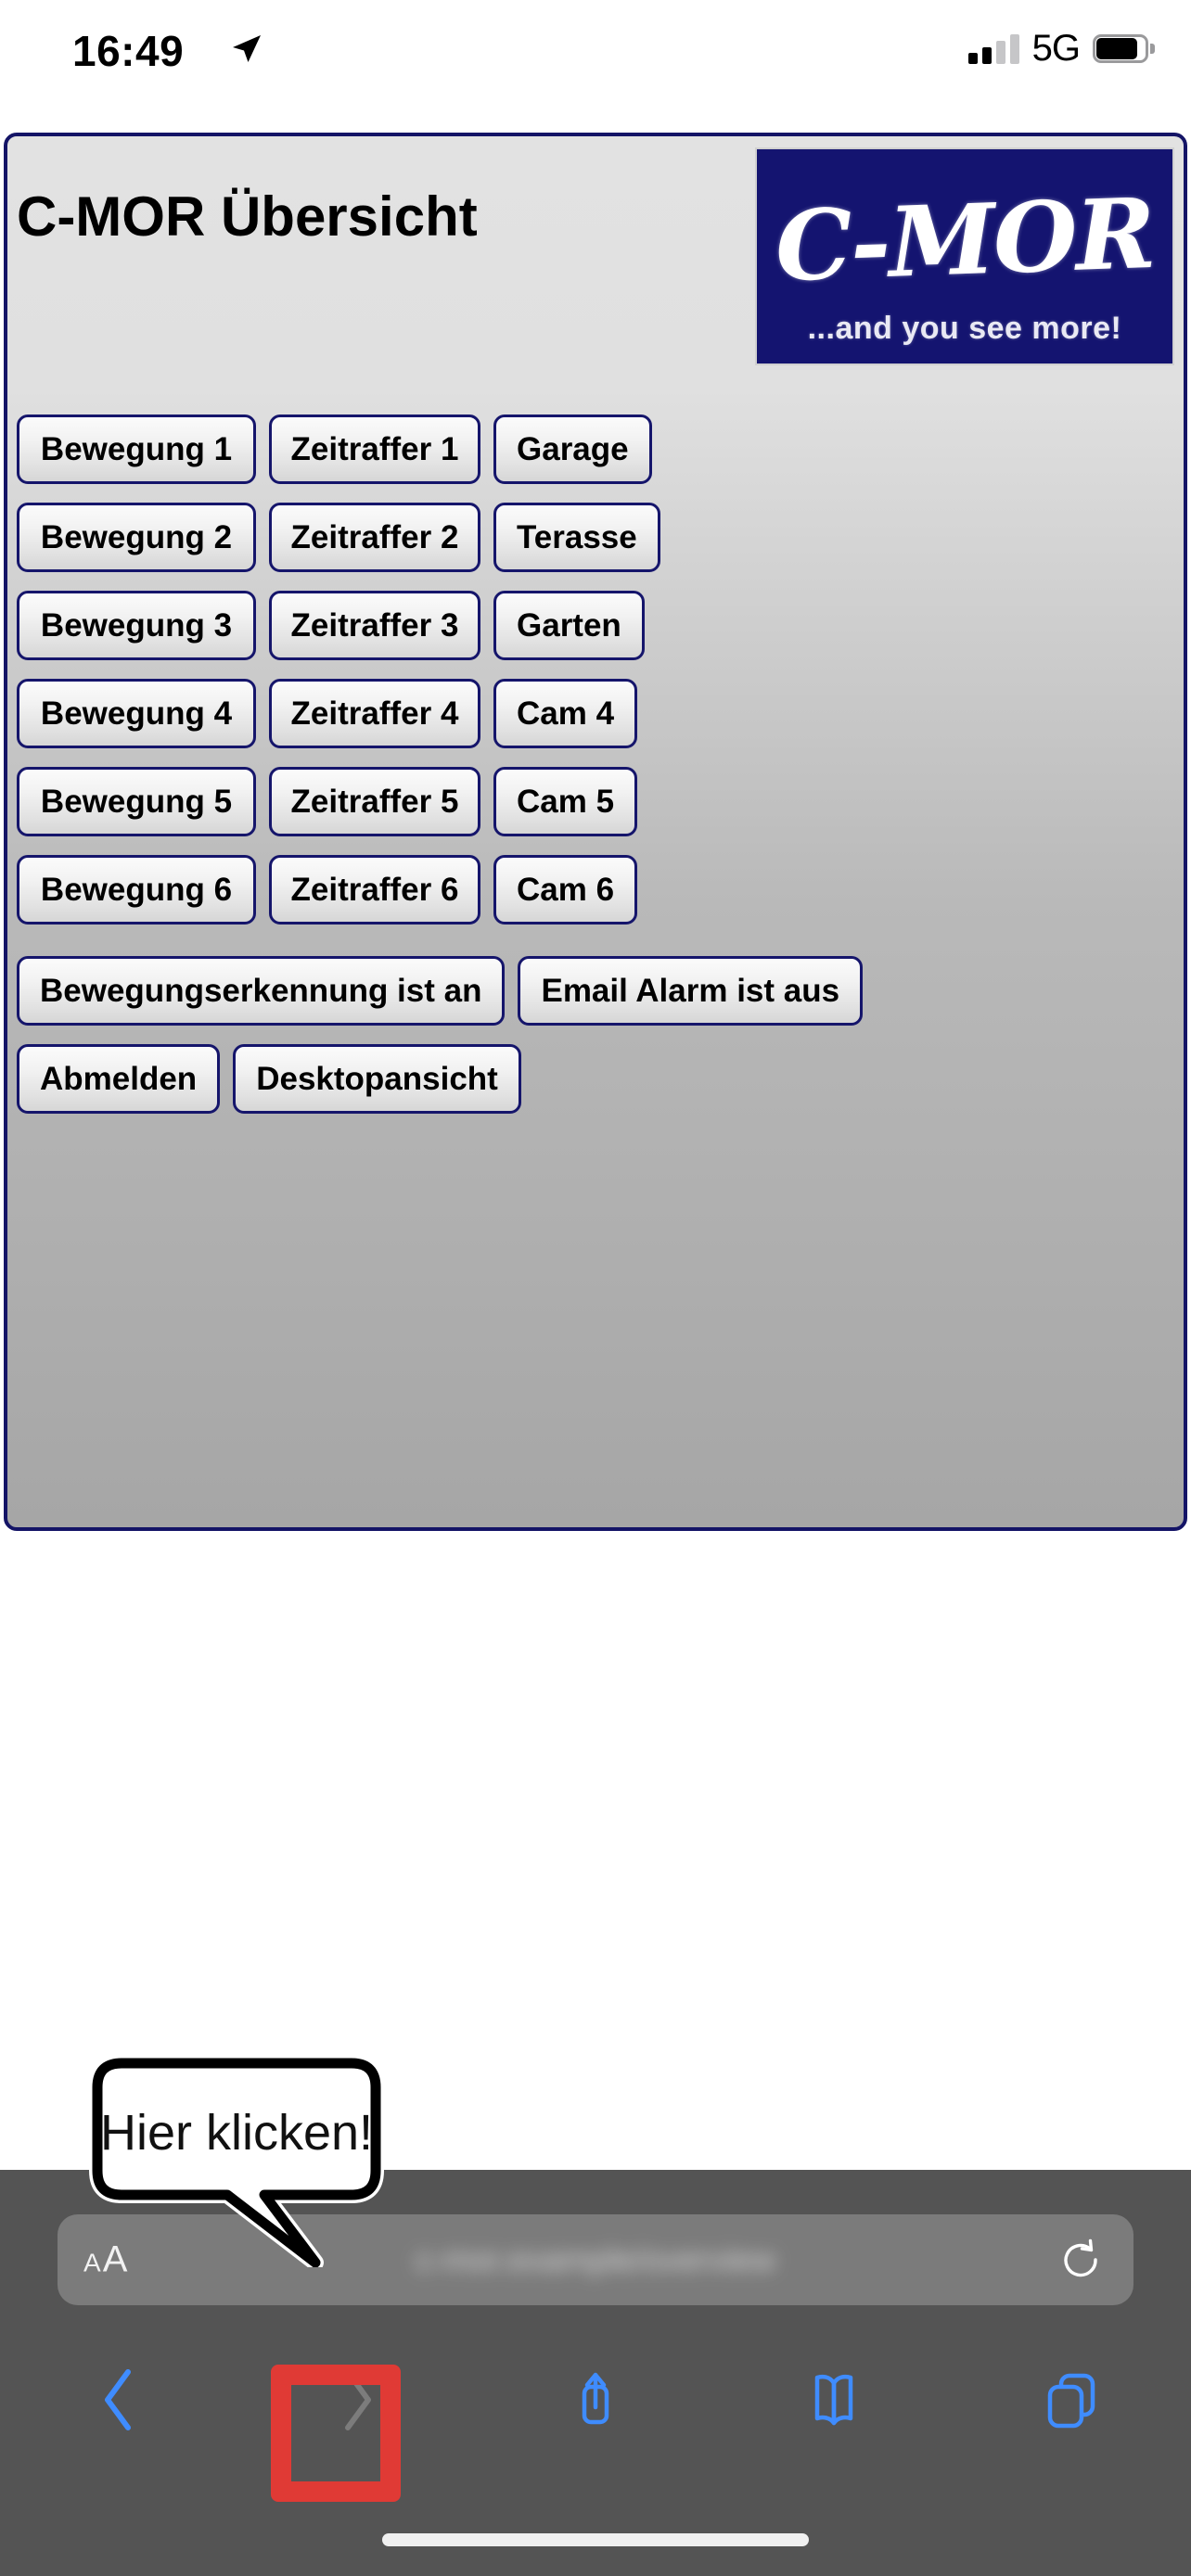  I want to click on motion-button-3: Bewegung 3, so click(136, 625).